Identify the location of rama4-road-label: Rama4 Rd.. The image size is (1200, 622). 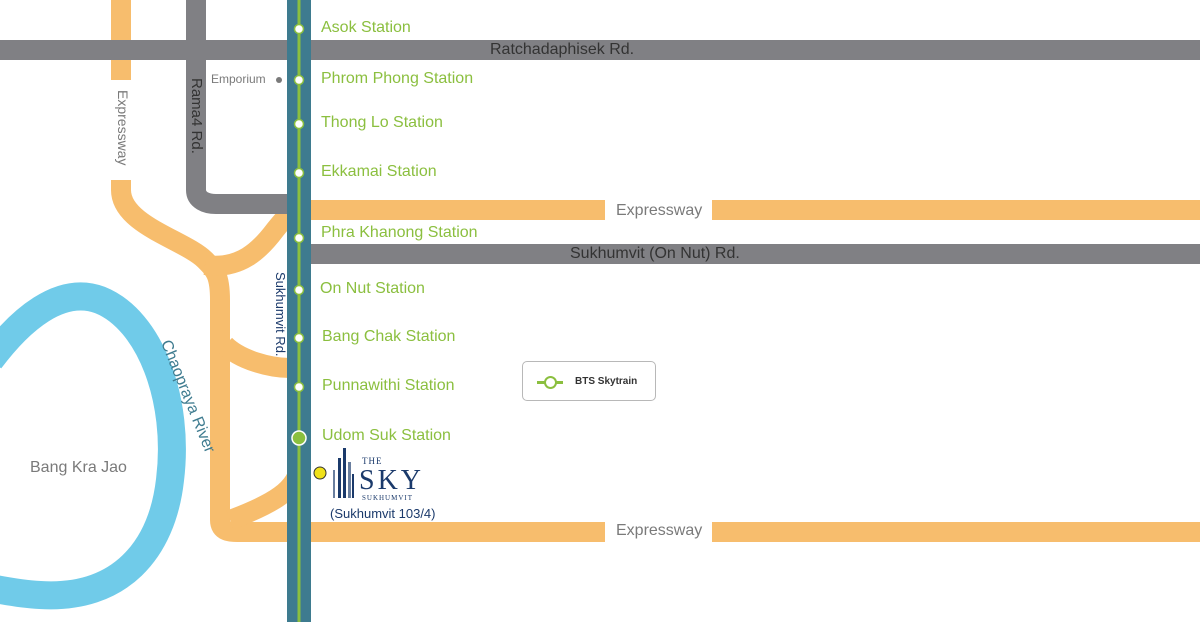
(196, 116).